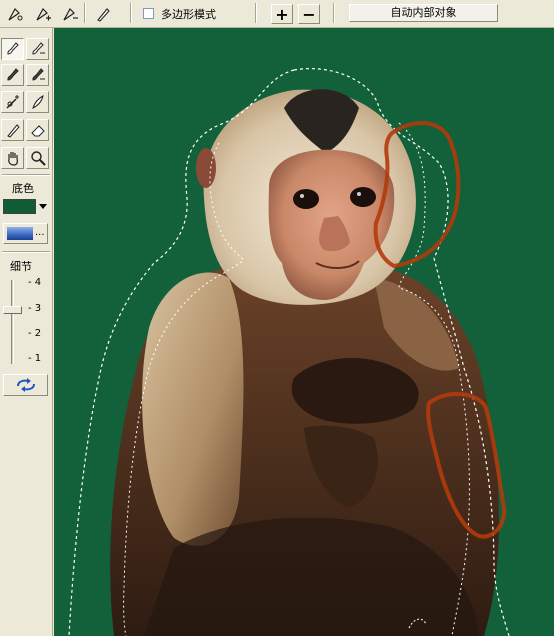 This screenshot has width=554, height=636. I want to click on magnifier-icon, so click(37, 158).